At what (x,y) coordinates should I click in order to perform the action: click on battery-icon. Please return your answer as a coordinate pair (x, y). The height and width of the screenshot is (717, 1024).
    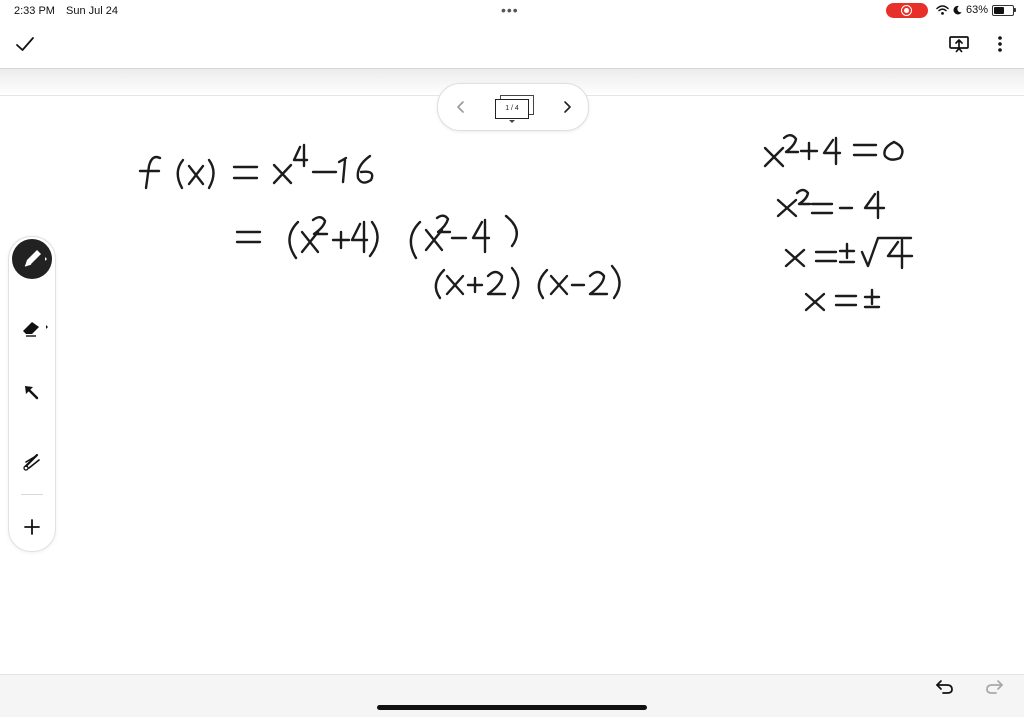
    Looking at the image, I should click on (1004, 10).